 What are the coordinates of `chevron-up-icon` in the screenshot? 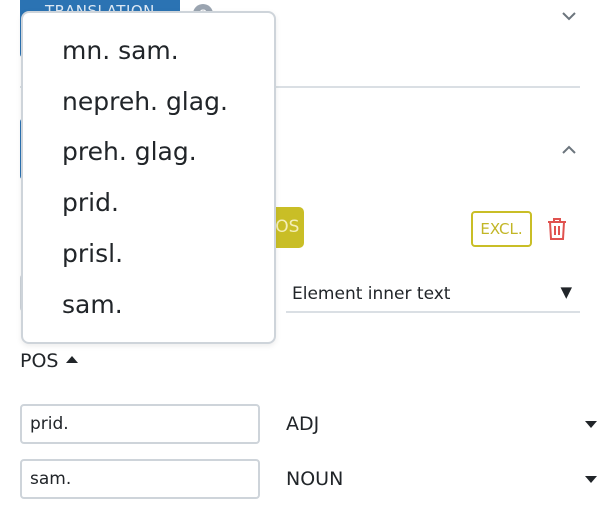 It's located at (569, 150).